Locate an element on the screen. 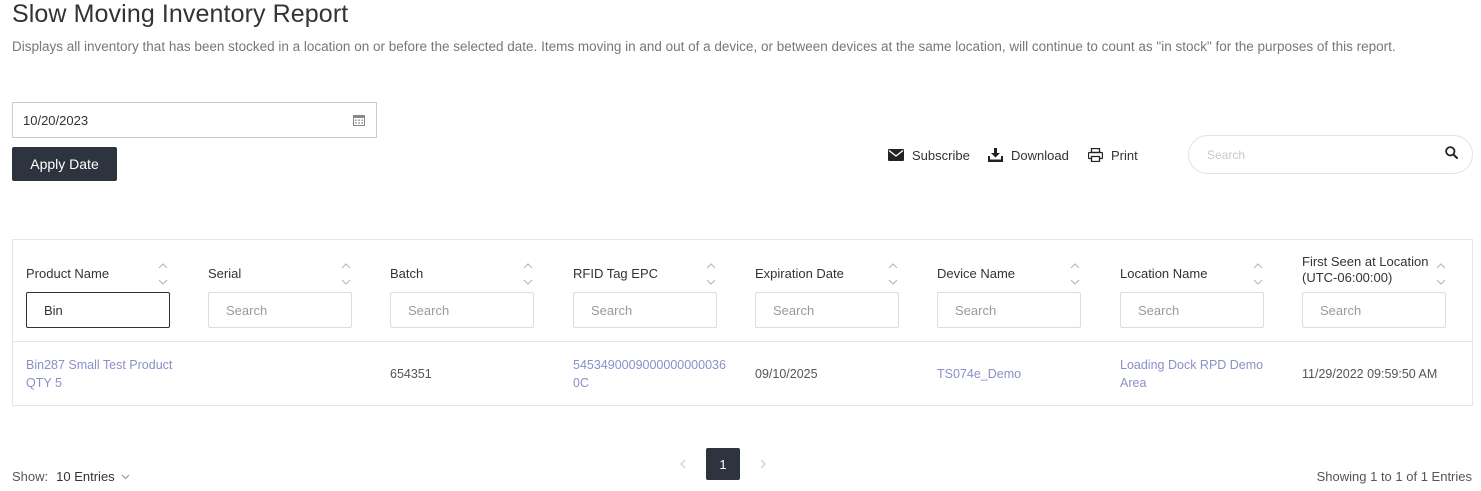 This screenshot has height=491, width=1481. expiration-date-filter-input is located at coordinates (827, 310).